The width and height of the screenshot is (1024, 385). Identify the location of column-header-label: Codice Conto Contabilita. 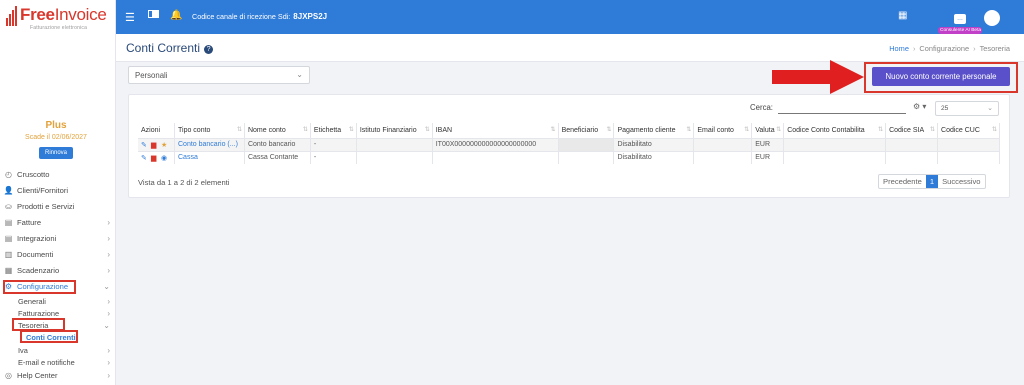
(826, 130).